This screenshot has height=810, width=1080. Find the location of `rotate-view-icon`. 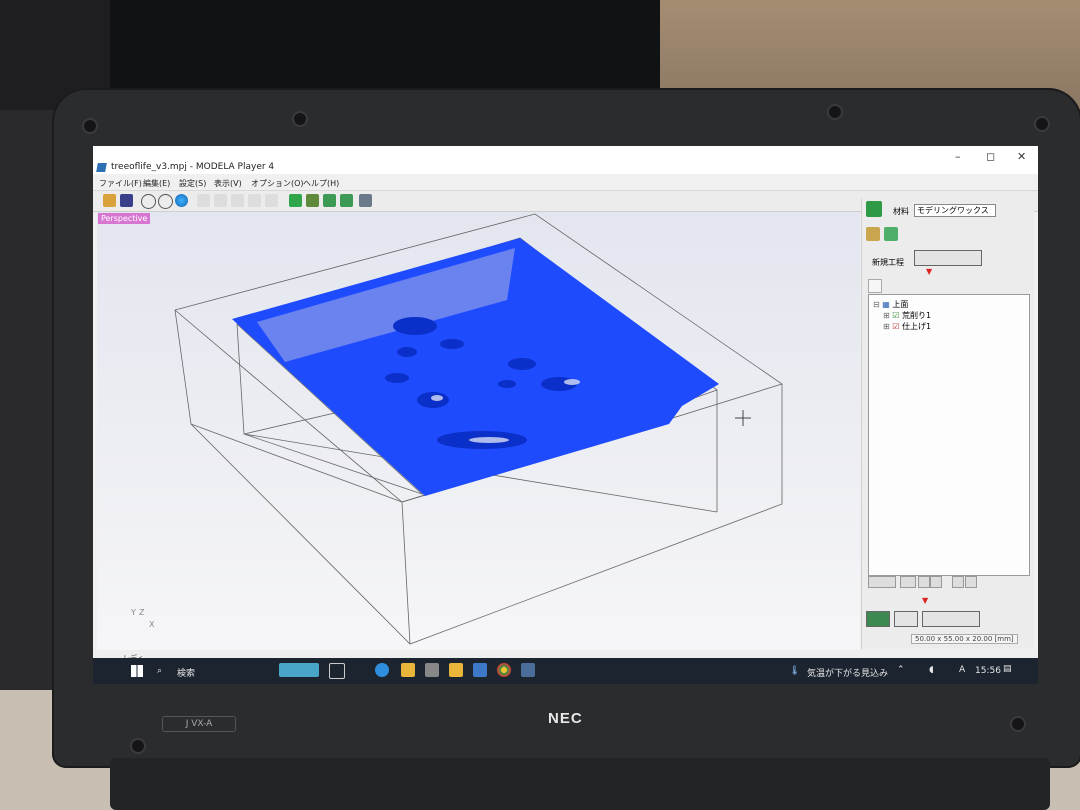

rotate-view-icon is located at coordinates (148, 201).